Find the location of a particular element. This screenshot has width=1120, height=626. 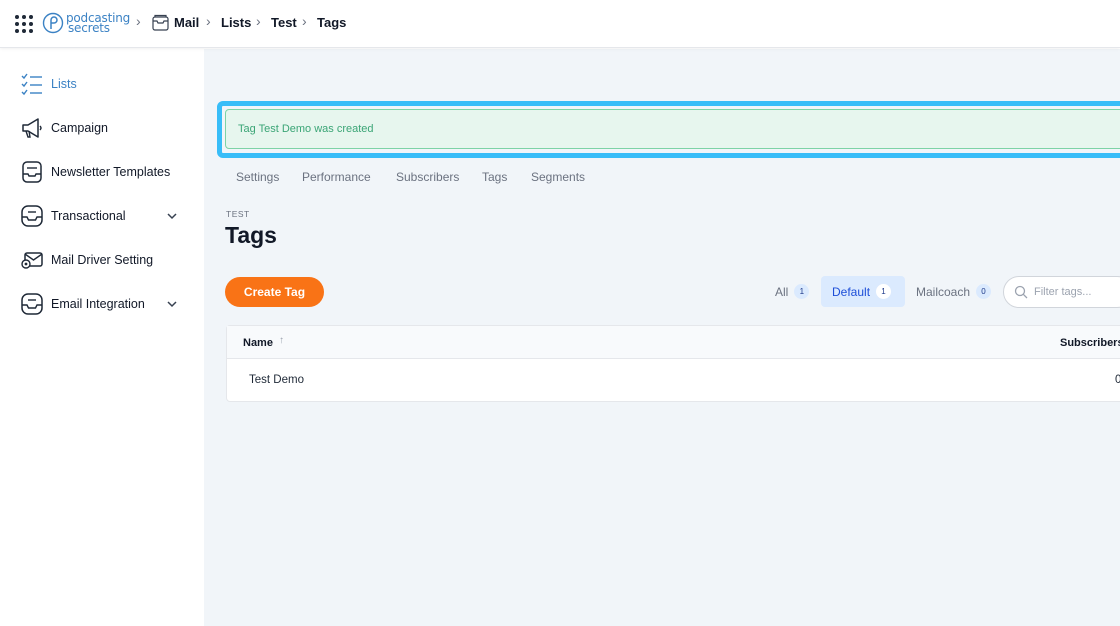

tags-table: Name ↑ Subscribers Test Demo 0 is located at coordinates (673, 363).